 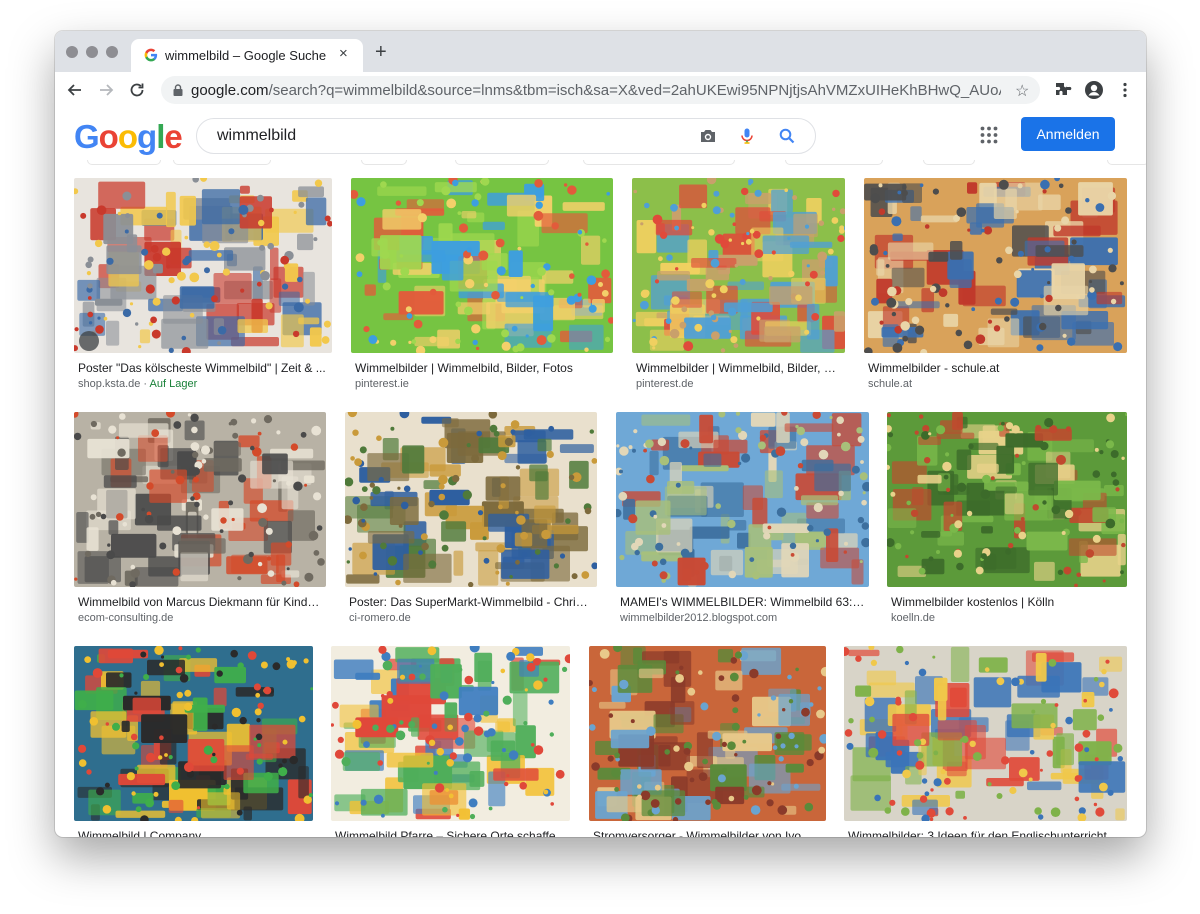 I want to click on logo-letter: g, so click(x=147, y=136).